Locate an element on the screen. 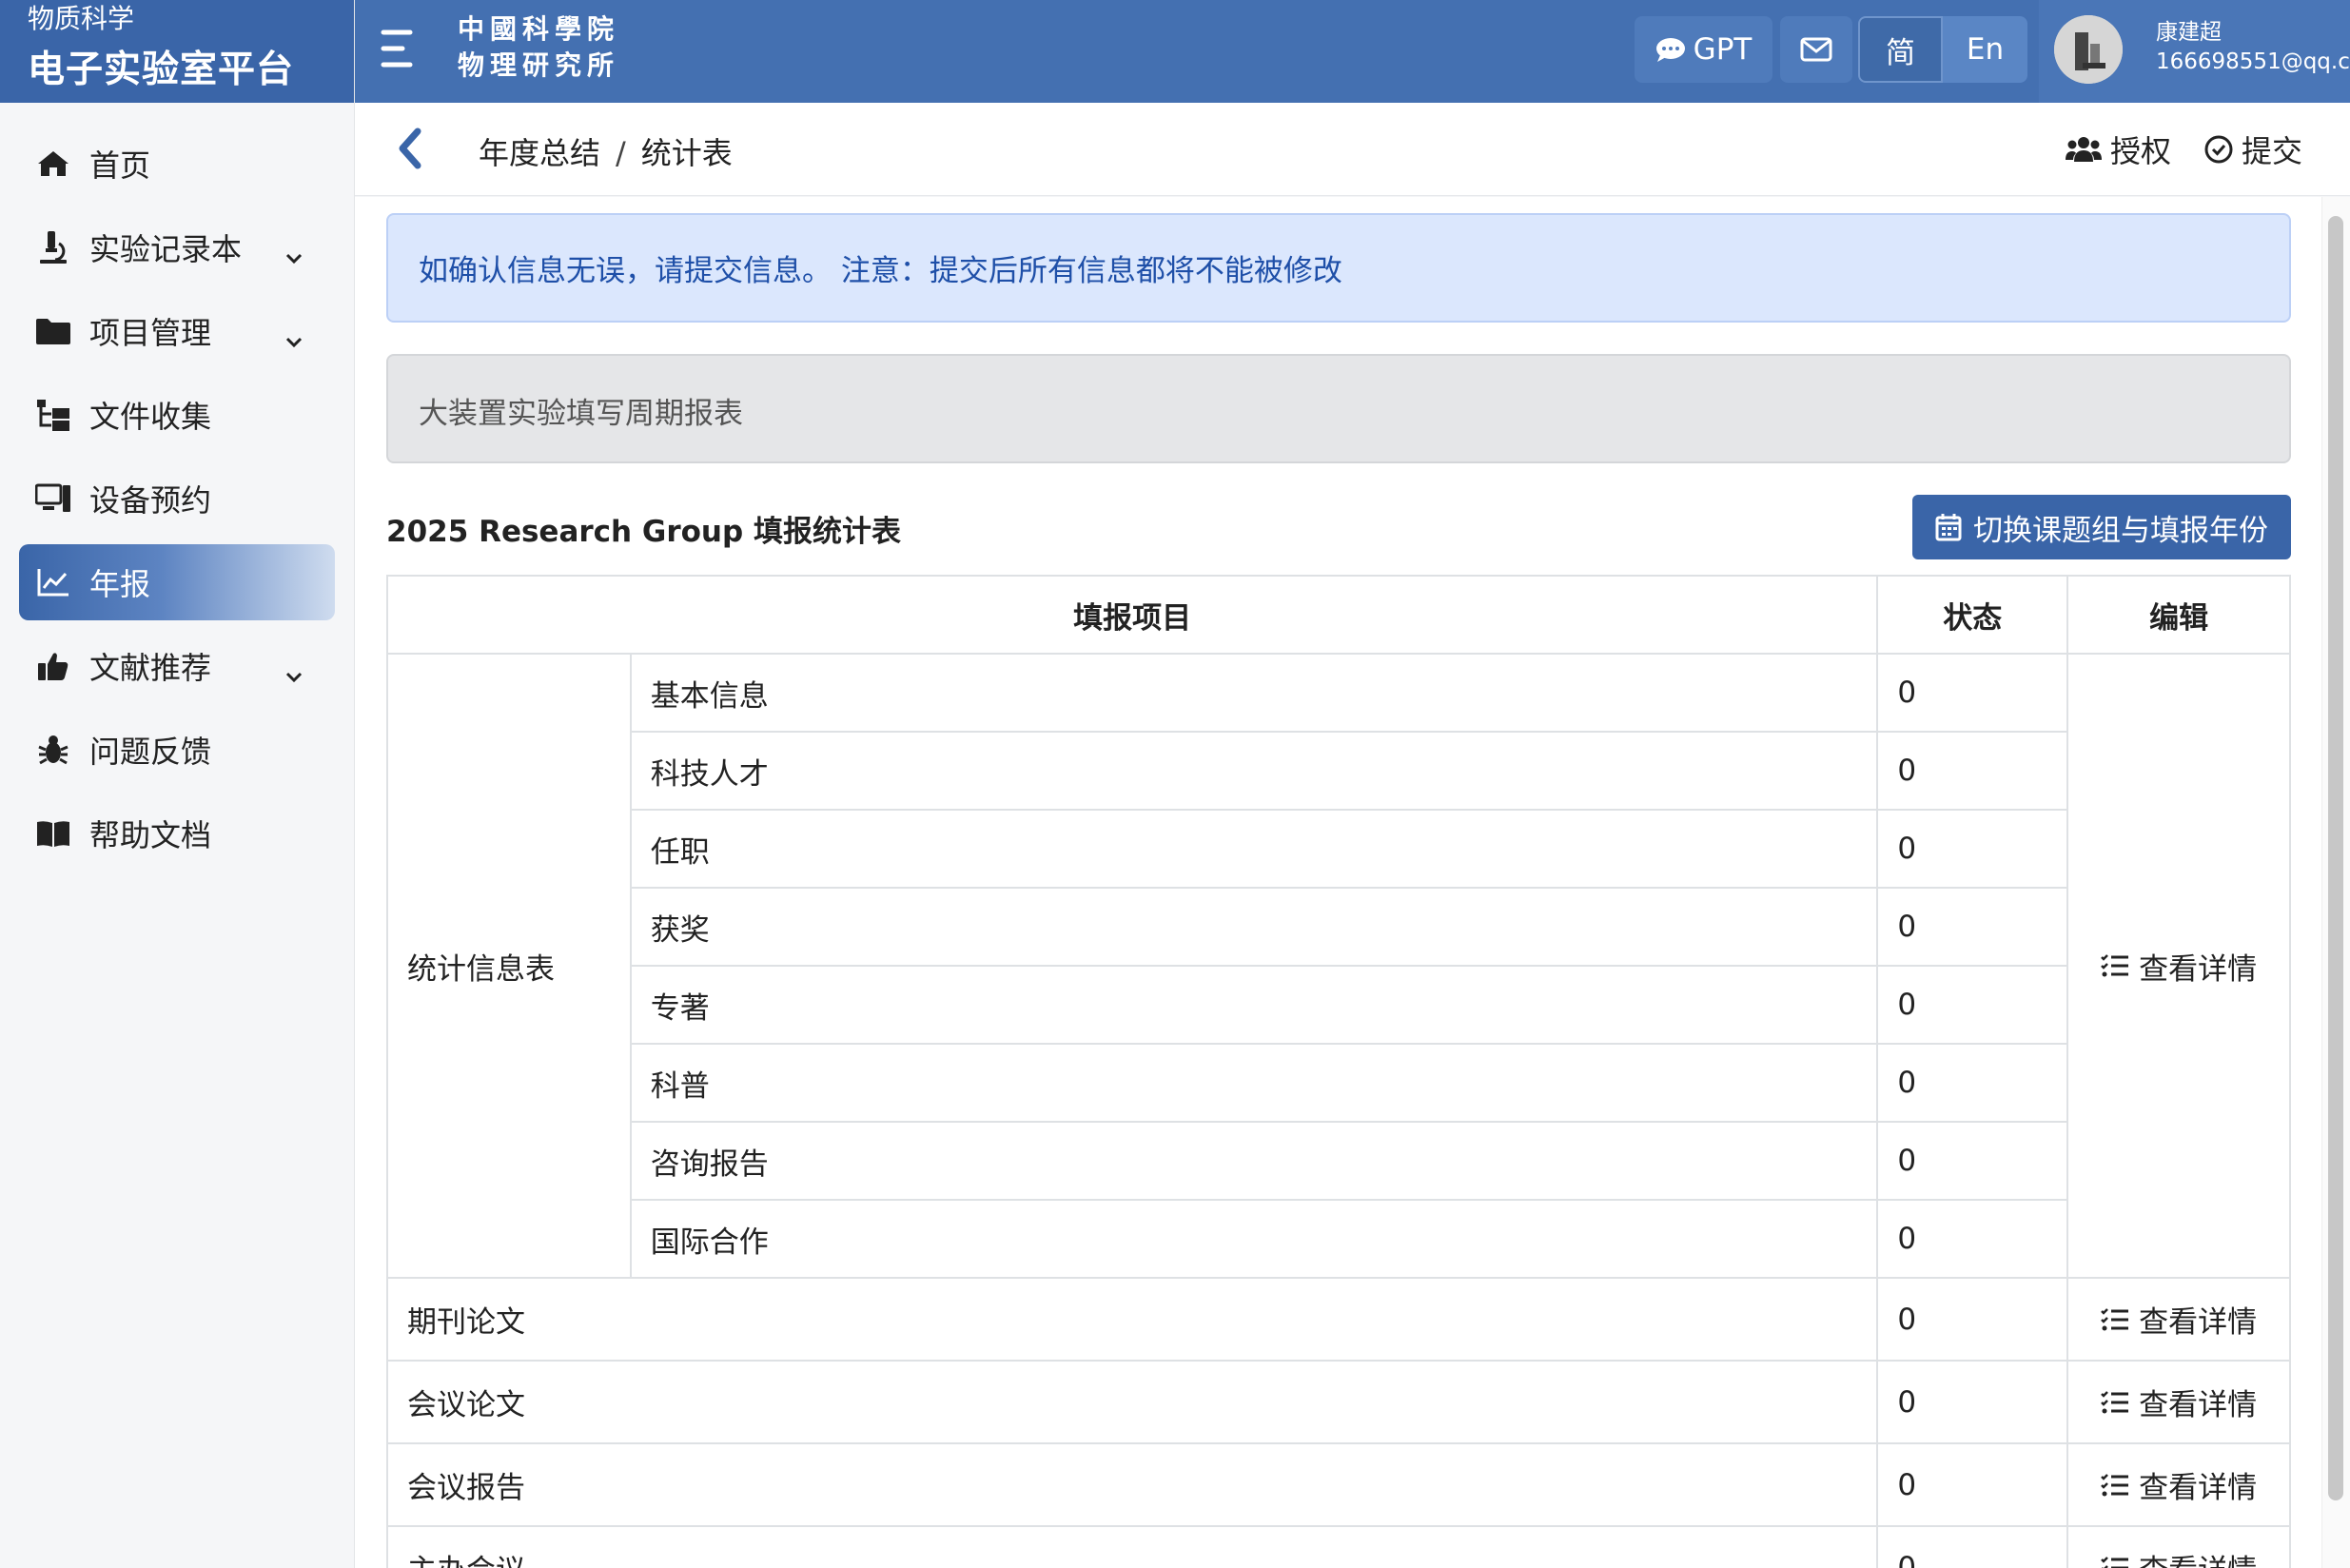 Image resolution: width=2350 pixels, height=1568 pixels. lang-zh-button: 简 is located at coordinates (1900, 49).